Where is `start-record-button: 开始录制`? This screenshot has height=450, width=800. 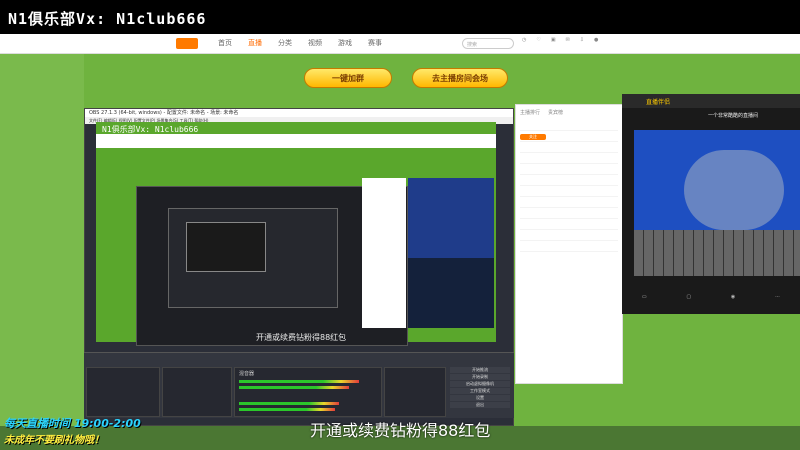
start-record-button: 开始录制 is located at coordinates (480, 377).